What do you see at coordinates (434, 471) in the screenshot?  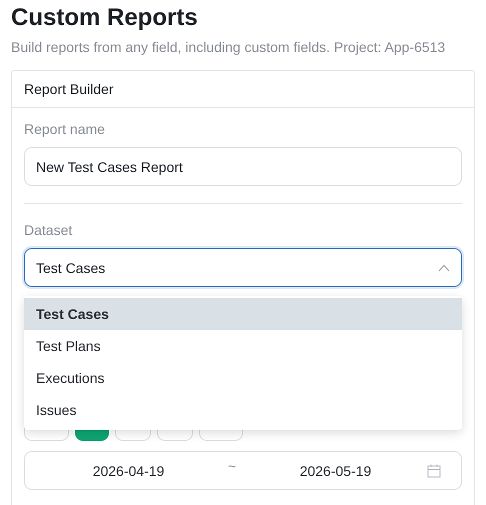 I see `calendar-icon` at bounding box center [434, 471].